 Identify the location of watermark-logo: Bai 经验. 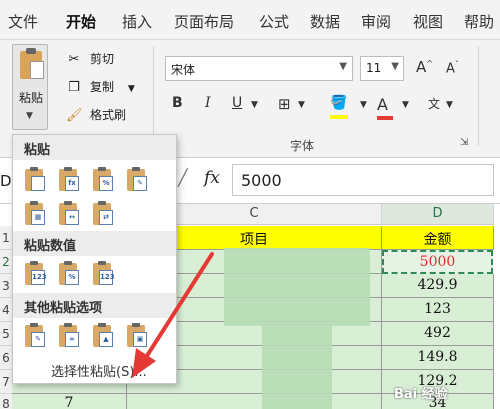
(421, 394).